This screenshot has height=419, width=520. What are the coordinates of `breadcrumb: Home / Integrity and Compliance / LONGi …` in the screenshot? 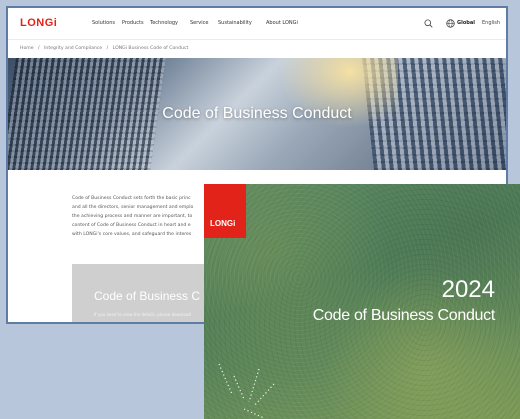 It's located at (105, 48).